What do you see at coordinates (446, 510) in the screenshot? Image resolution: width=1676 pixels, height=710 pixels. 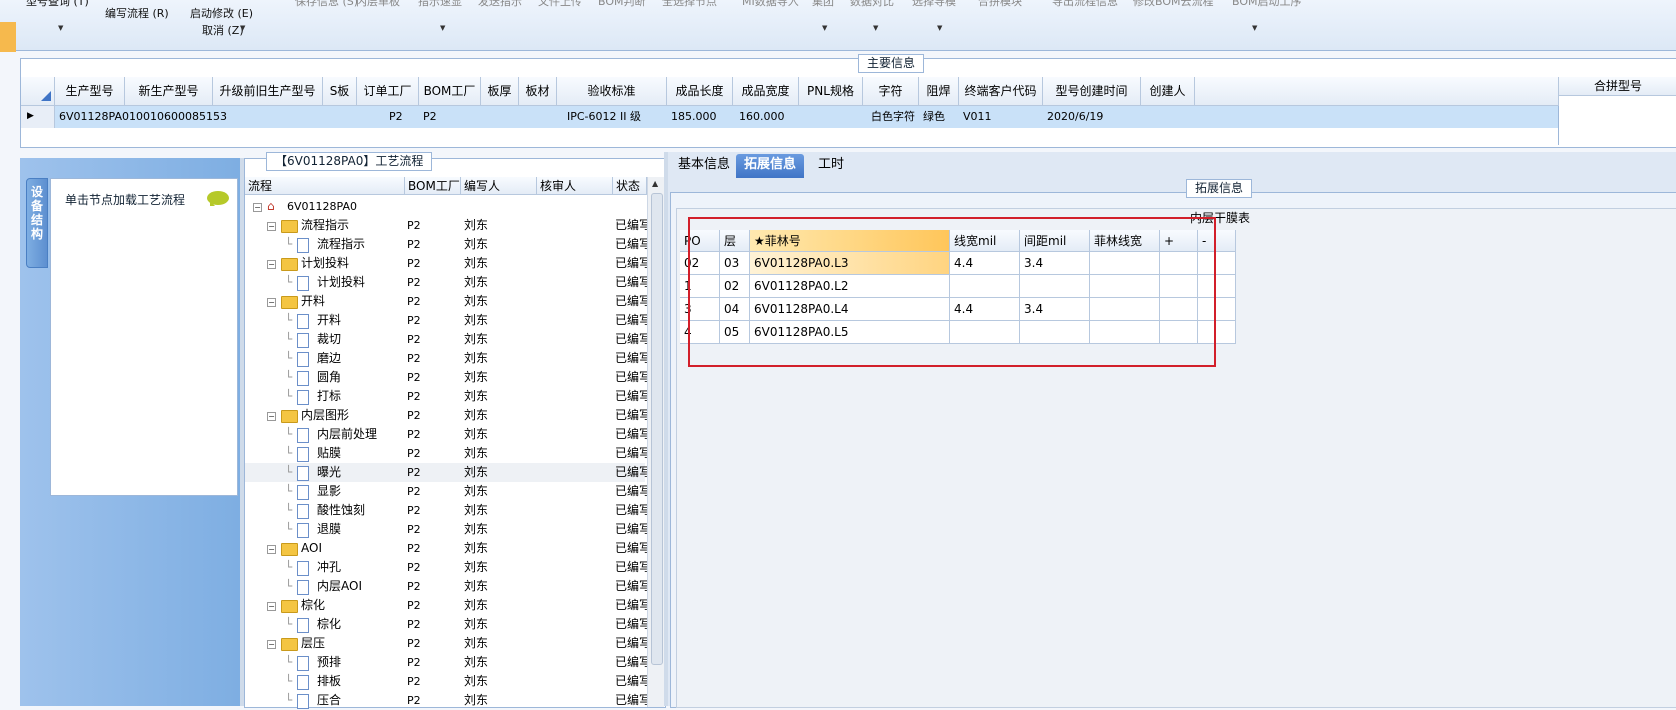 I see `tree-row: └ 酸性蚀刻 P2 刘东 已编写` at bounding box center [446, 510].